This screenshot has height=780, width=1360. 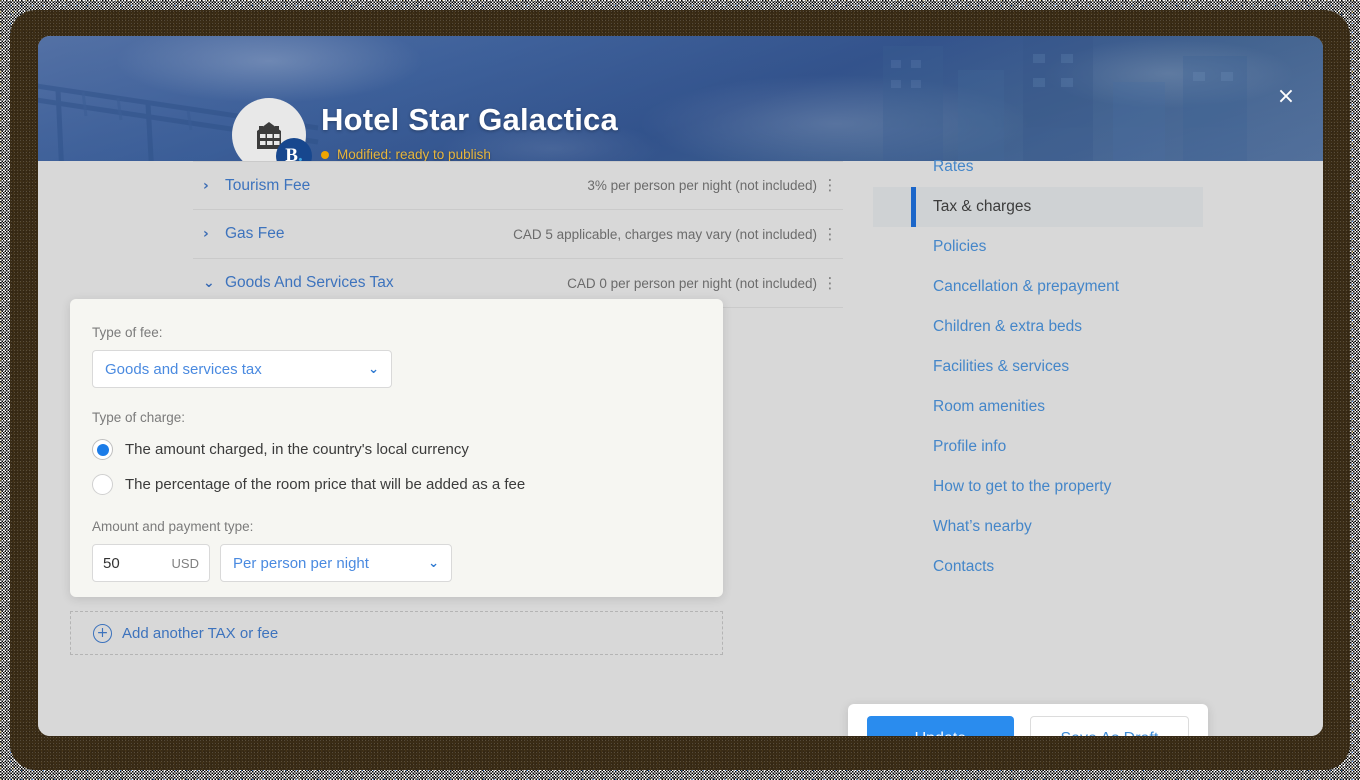 I want to click on status-dot-icon, so click(x=325, y=154).